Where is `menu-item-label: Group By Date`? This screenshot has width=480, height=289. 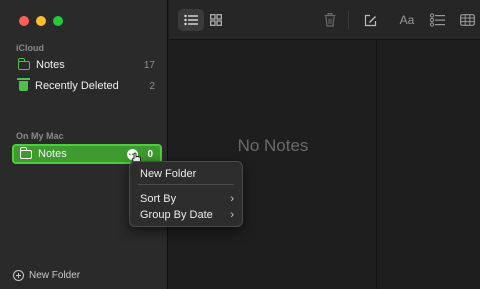
menu-item-label: Group By Date is located at coordinates (176, 215).